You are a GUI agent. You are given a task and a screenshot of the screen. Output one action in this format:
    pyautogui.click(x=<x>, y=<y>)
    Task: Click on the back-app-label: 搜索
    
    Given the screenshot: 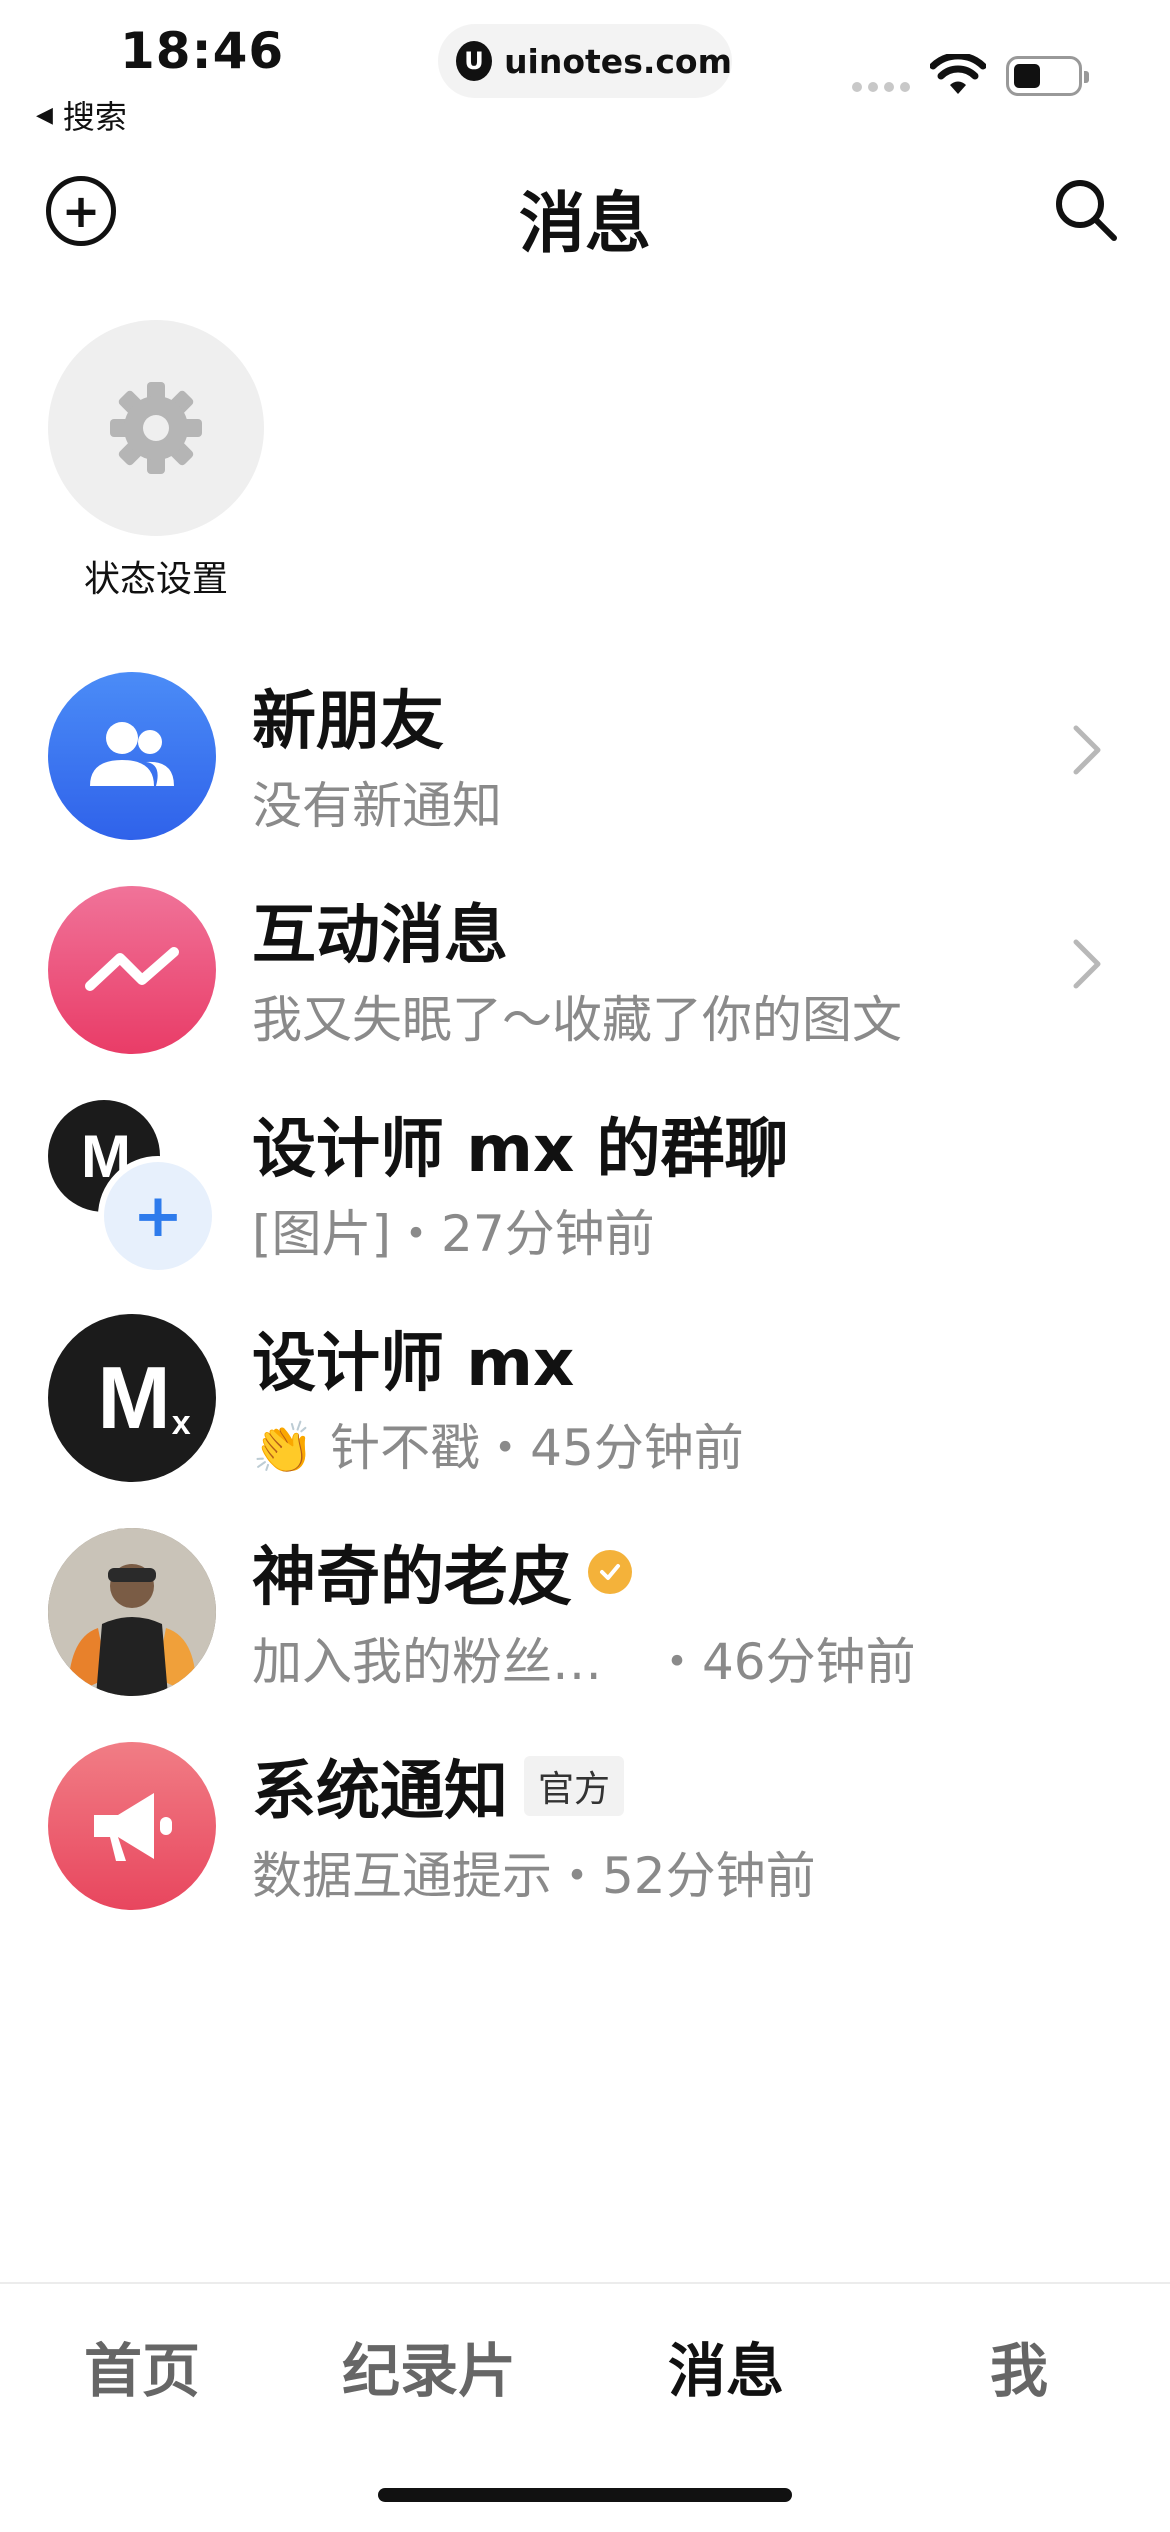 What is the action you would take?
    pyautogui.click(x=94, y=117)
    